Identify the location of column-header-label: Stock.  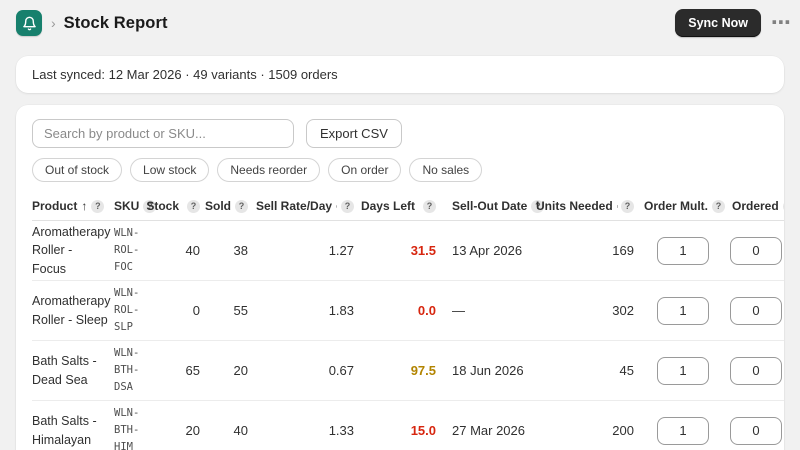
(162, 206).